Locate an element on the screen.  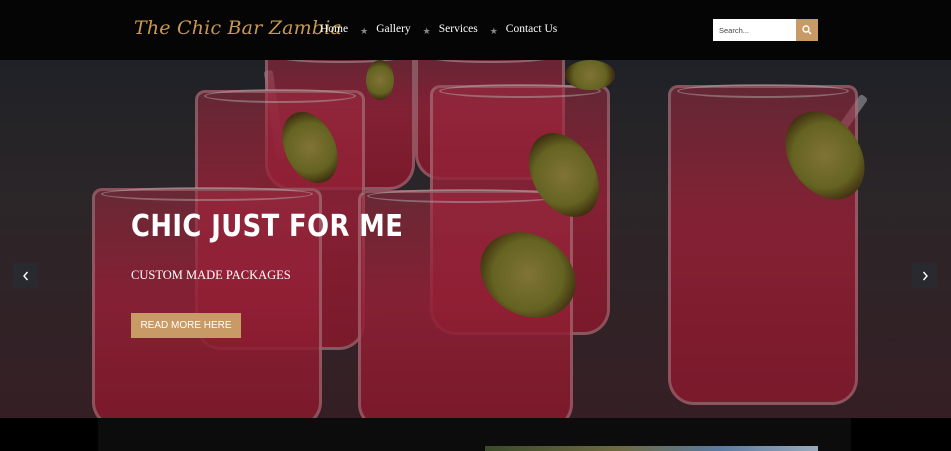
slider-prev-button is located at coordinates (25, 275).